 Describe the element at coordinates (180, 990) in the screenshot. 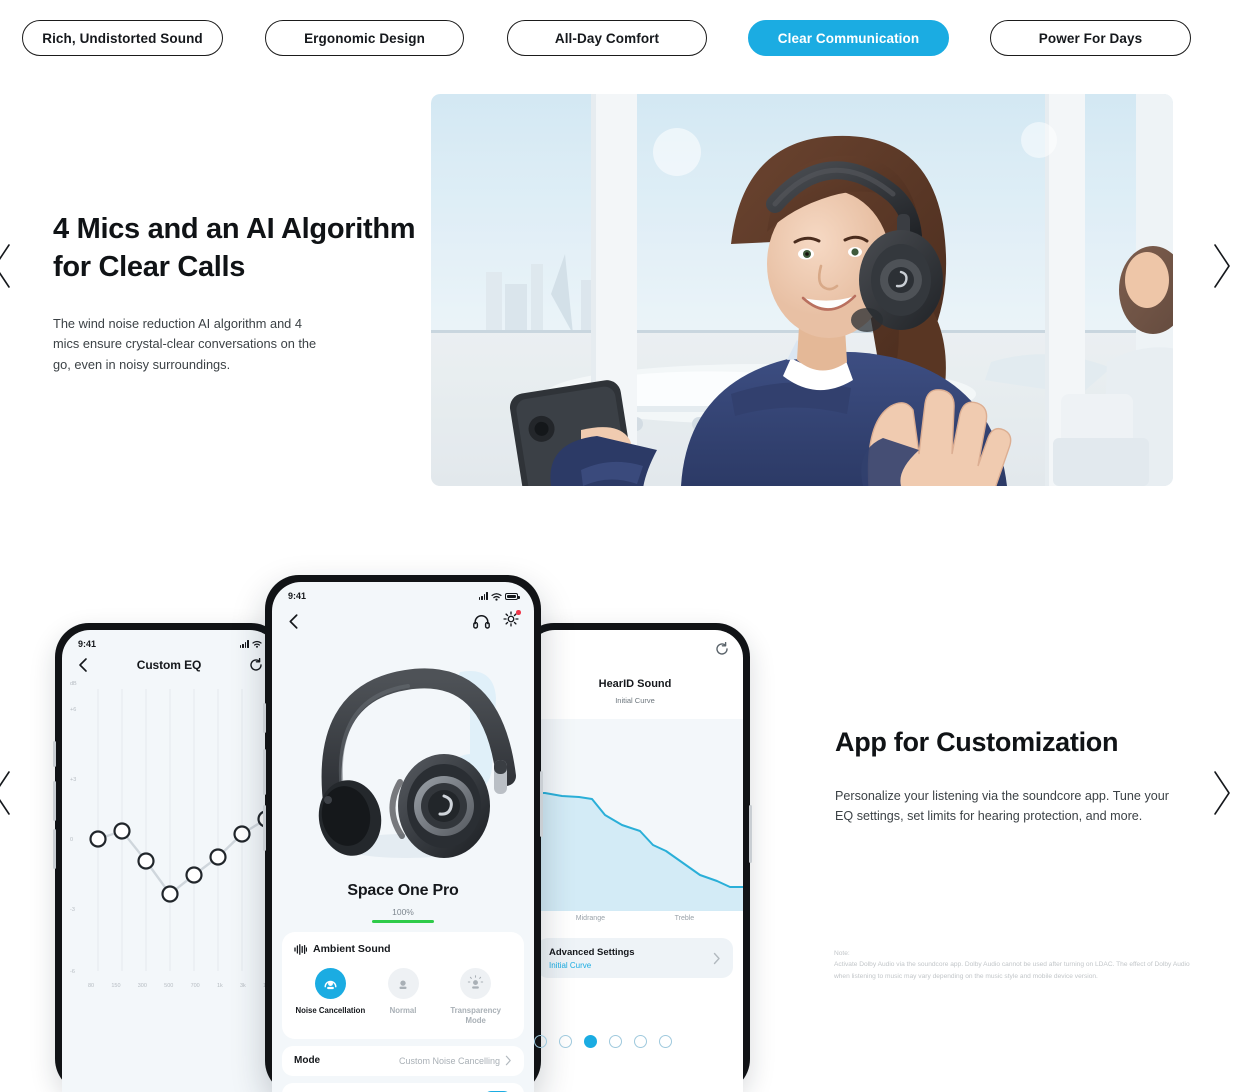

I see `eq-x-axis: 80 150 300 500 700 1k 3k 10k` at that location.